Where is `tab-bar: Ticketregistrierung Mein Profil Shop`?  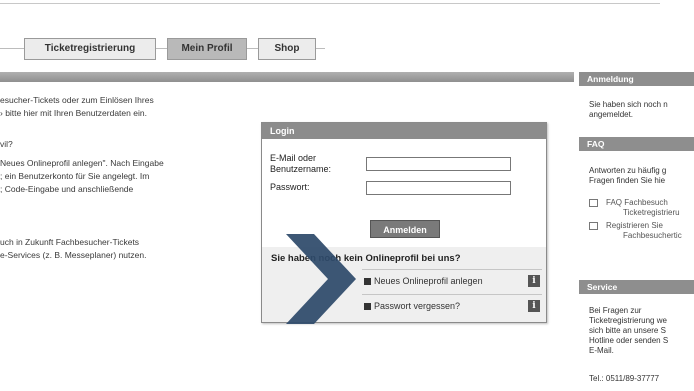 tab-bar: Ticketregistrierung Mein Profil Shop is located at coordinates (165, 49).